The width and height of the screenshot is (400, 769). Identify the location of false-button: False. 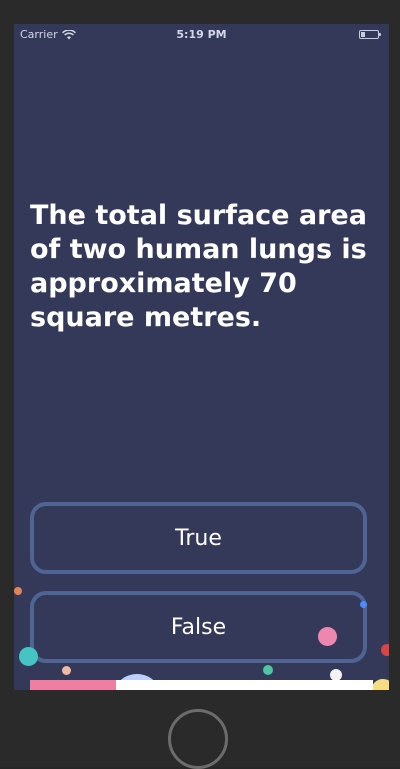
(198, 627).